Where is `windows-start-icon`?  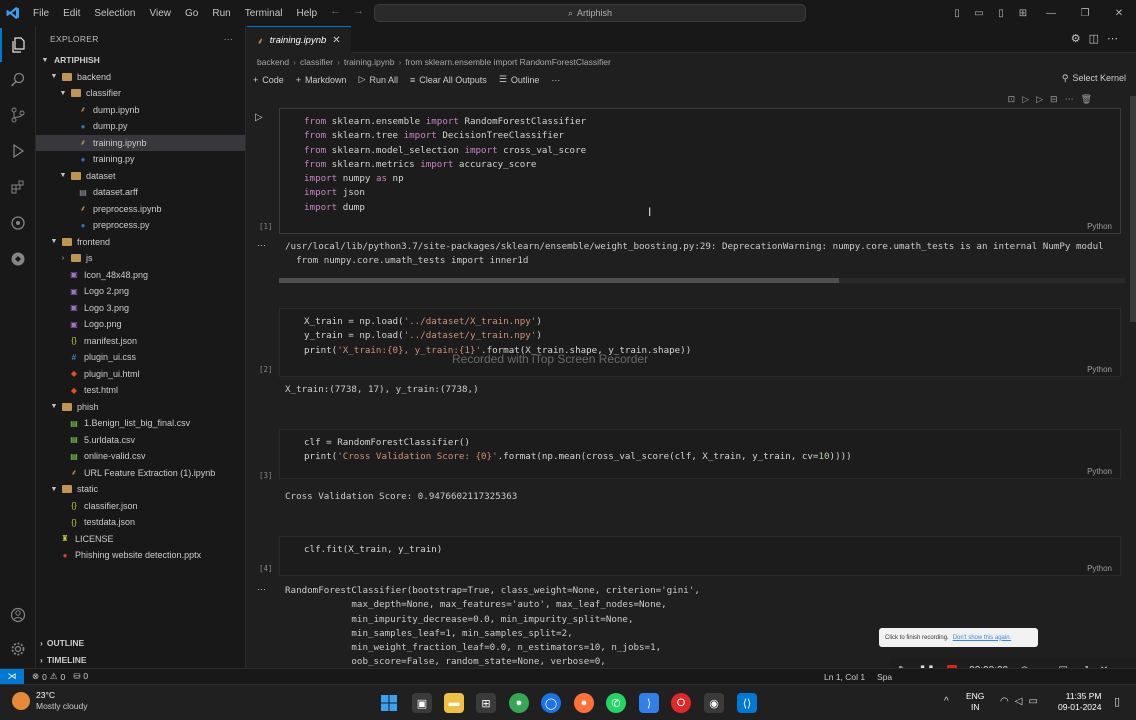 windows-start-icon is located at coordinates (389, 703).